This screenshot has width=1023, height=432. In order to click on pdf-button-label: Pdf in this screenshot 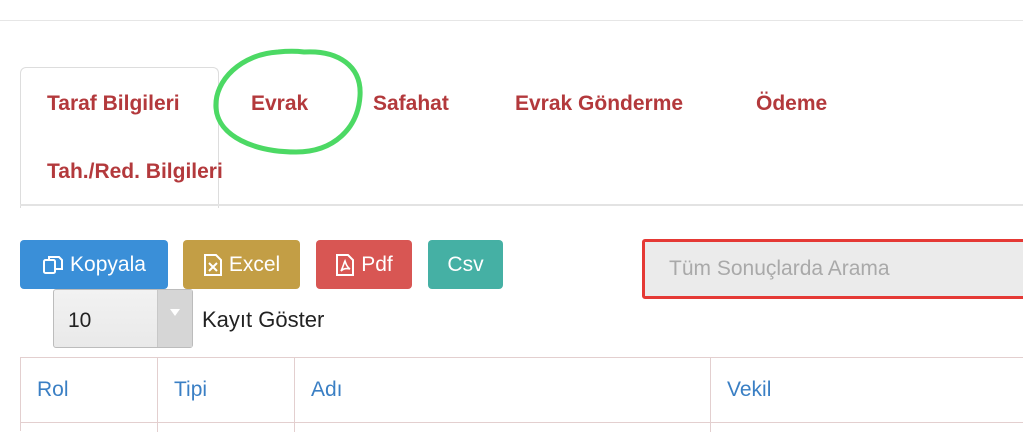, I will do `click(377, 264)`.